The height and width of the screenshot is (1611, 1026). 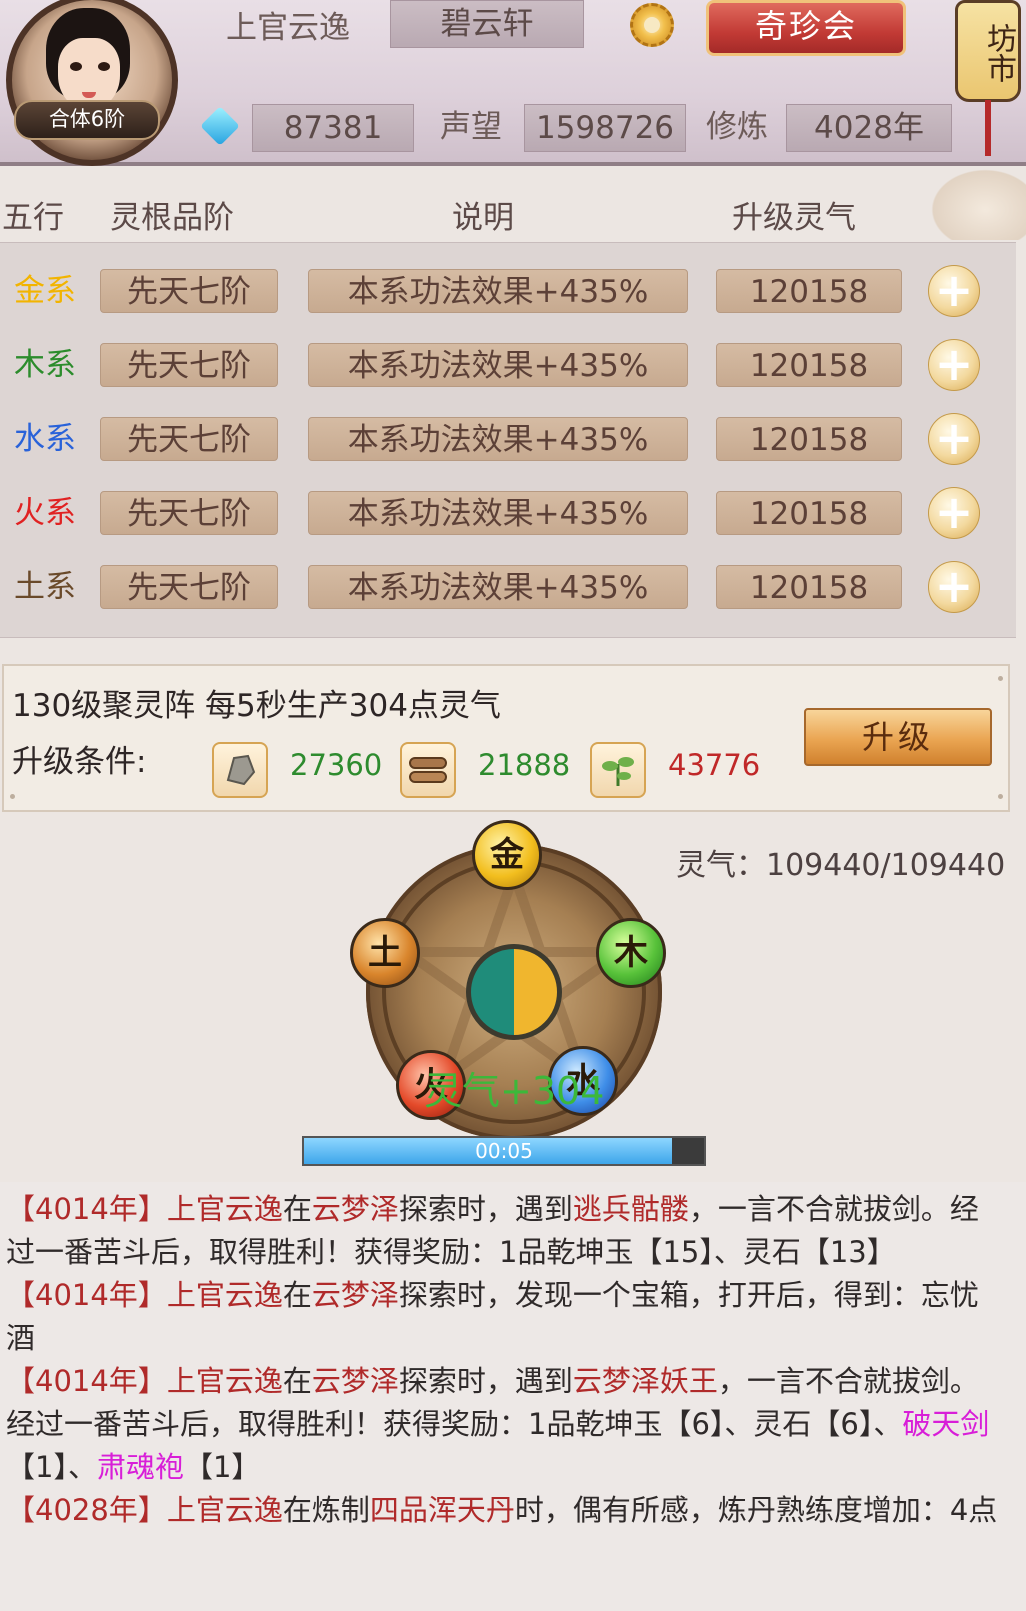 I want to click on progress-timer: 00:05, so click(x=504, y=1151).